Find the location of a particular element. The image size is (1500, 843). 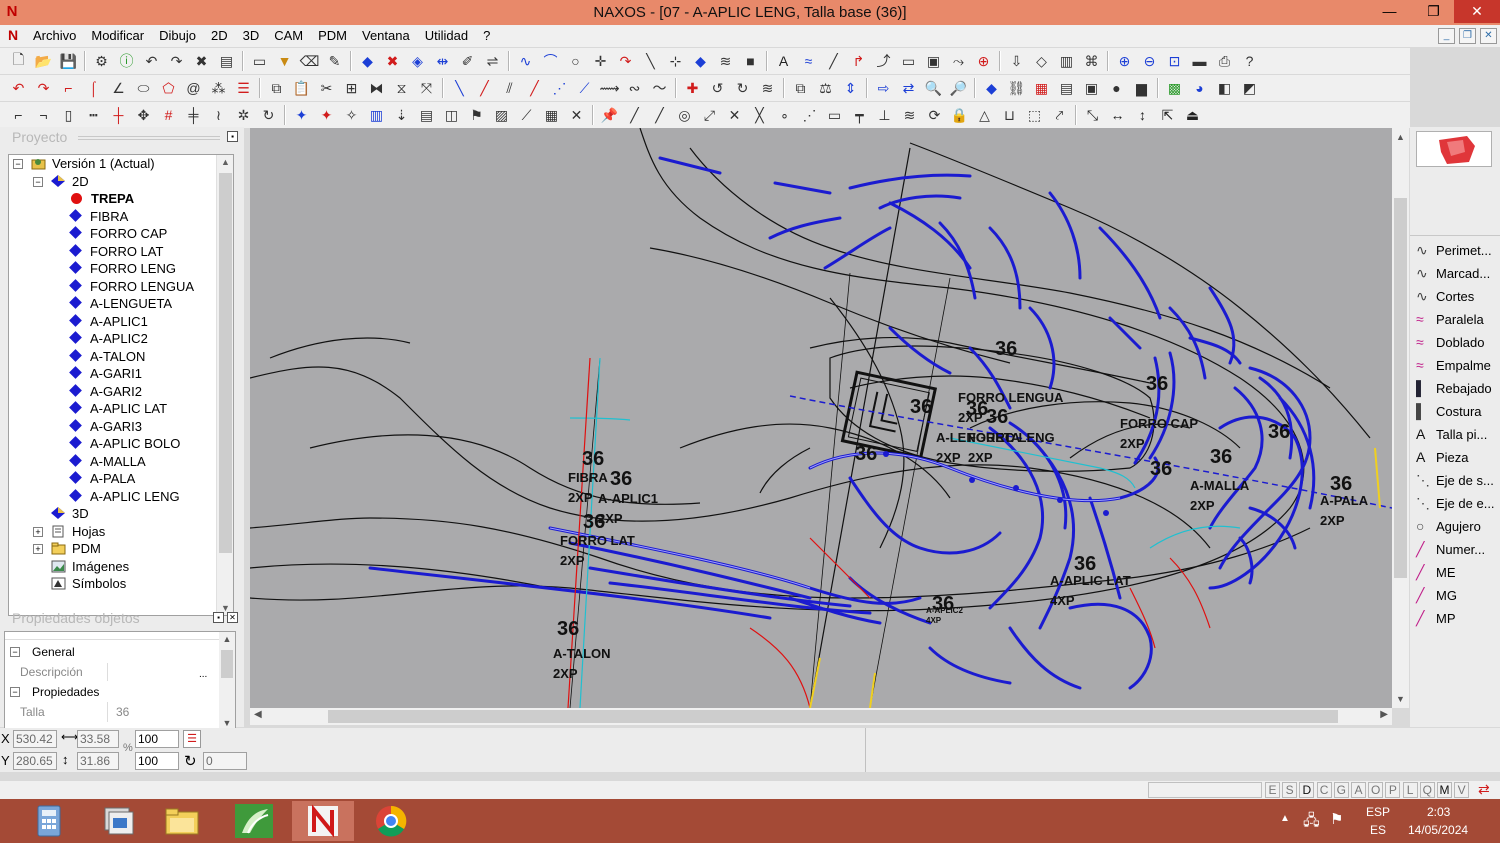

marker-pin-icon: ⊕ is located at coordinates (983, 61).